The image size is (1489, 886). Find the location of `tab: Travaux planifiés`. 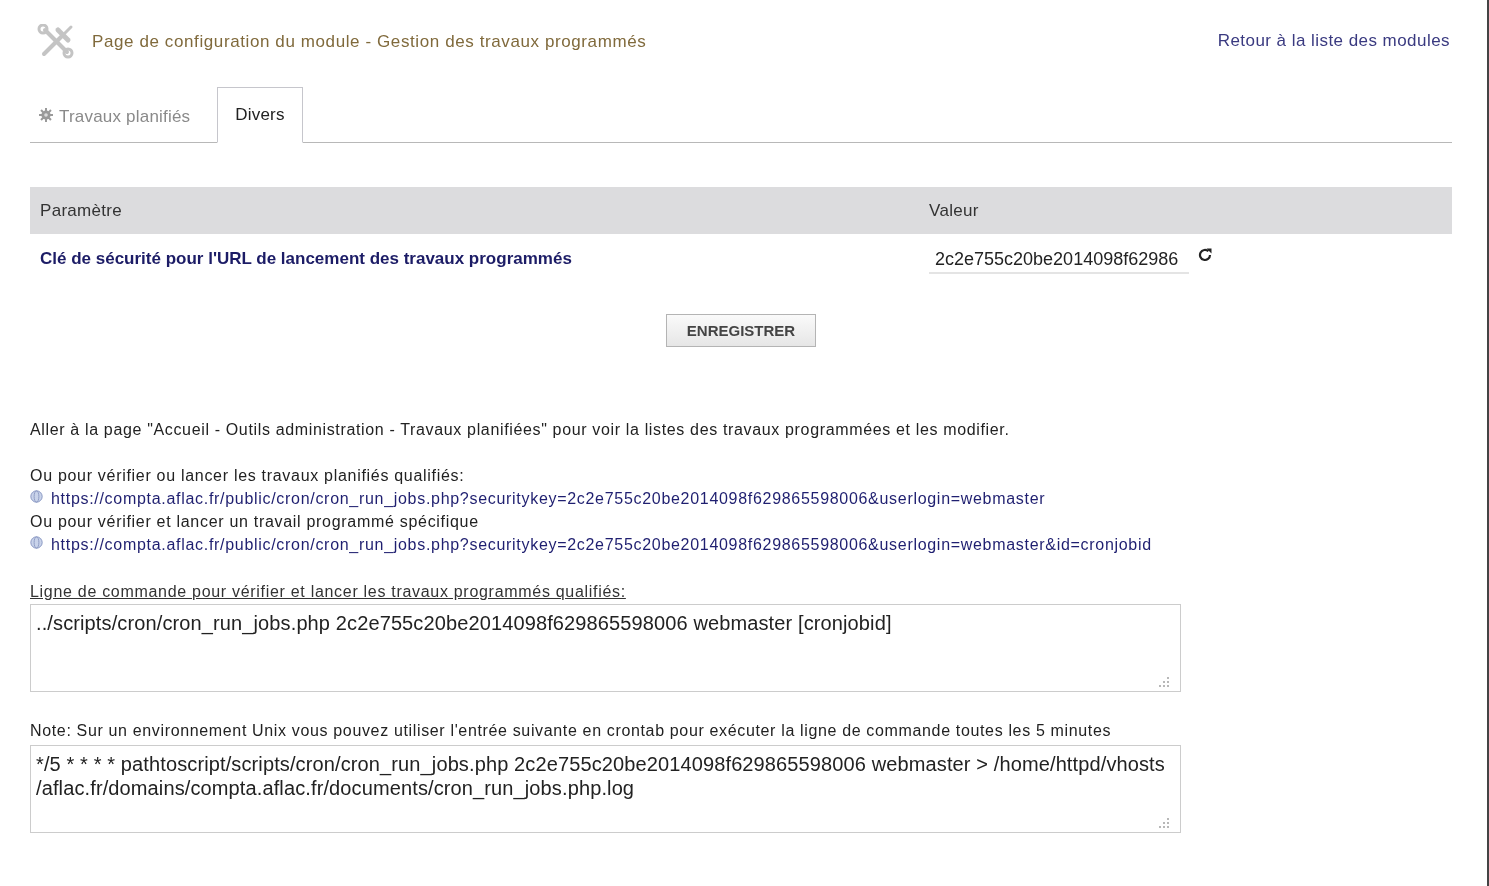

tab: Travaux planifiés is located at coordinates (119, 116).